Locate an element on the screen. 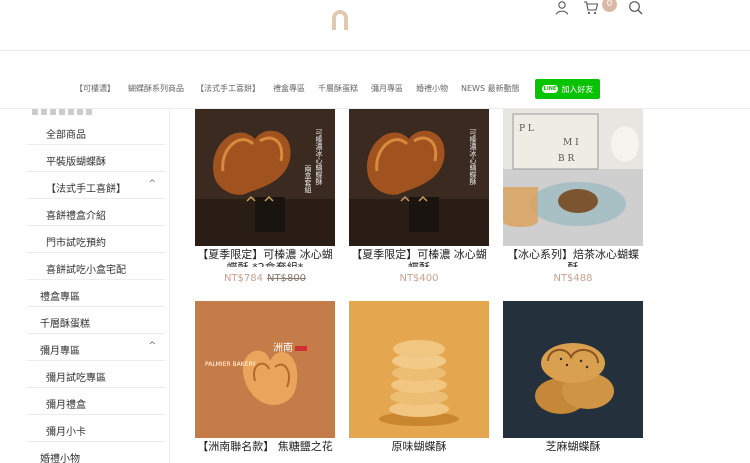  product-title: 【冰心系列】焙茶冰心蝴蝶 is located at coordinates (573, 254).